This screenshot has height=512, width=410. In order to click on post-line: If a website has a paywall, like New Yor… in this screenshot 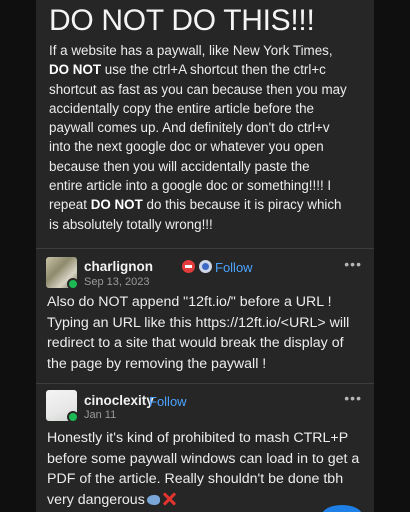, I will do `click(210, 50)`.